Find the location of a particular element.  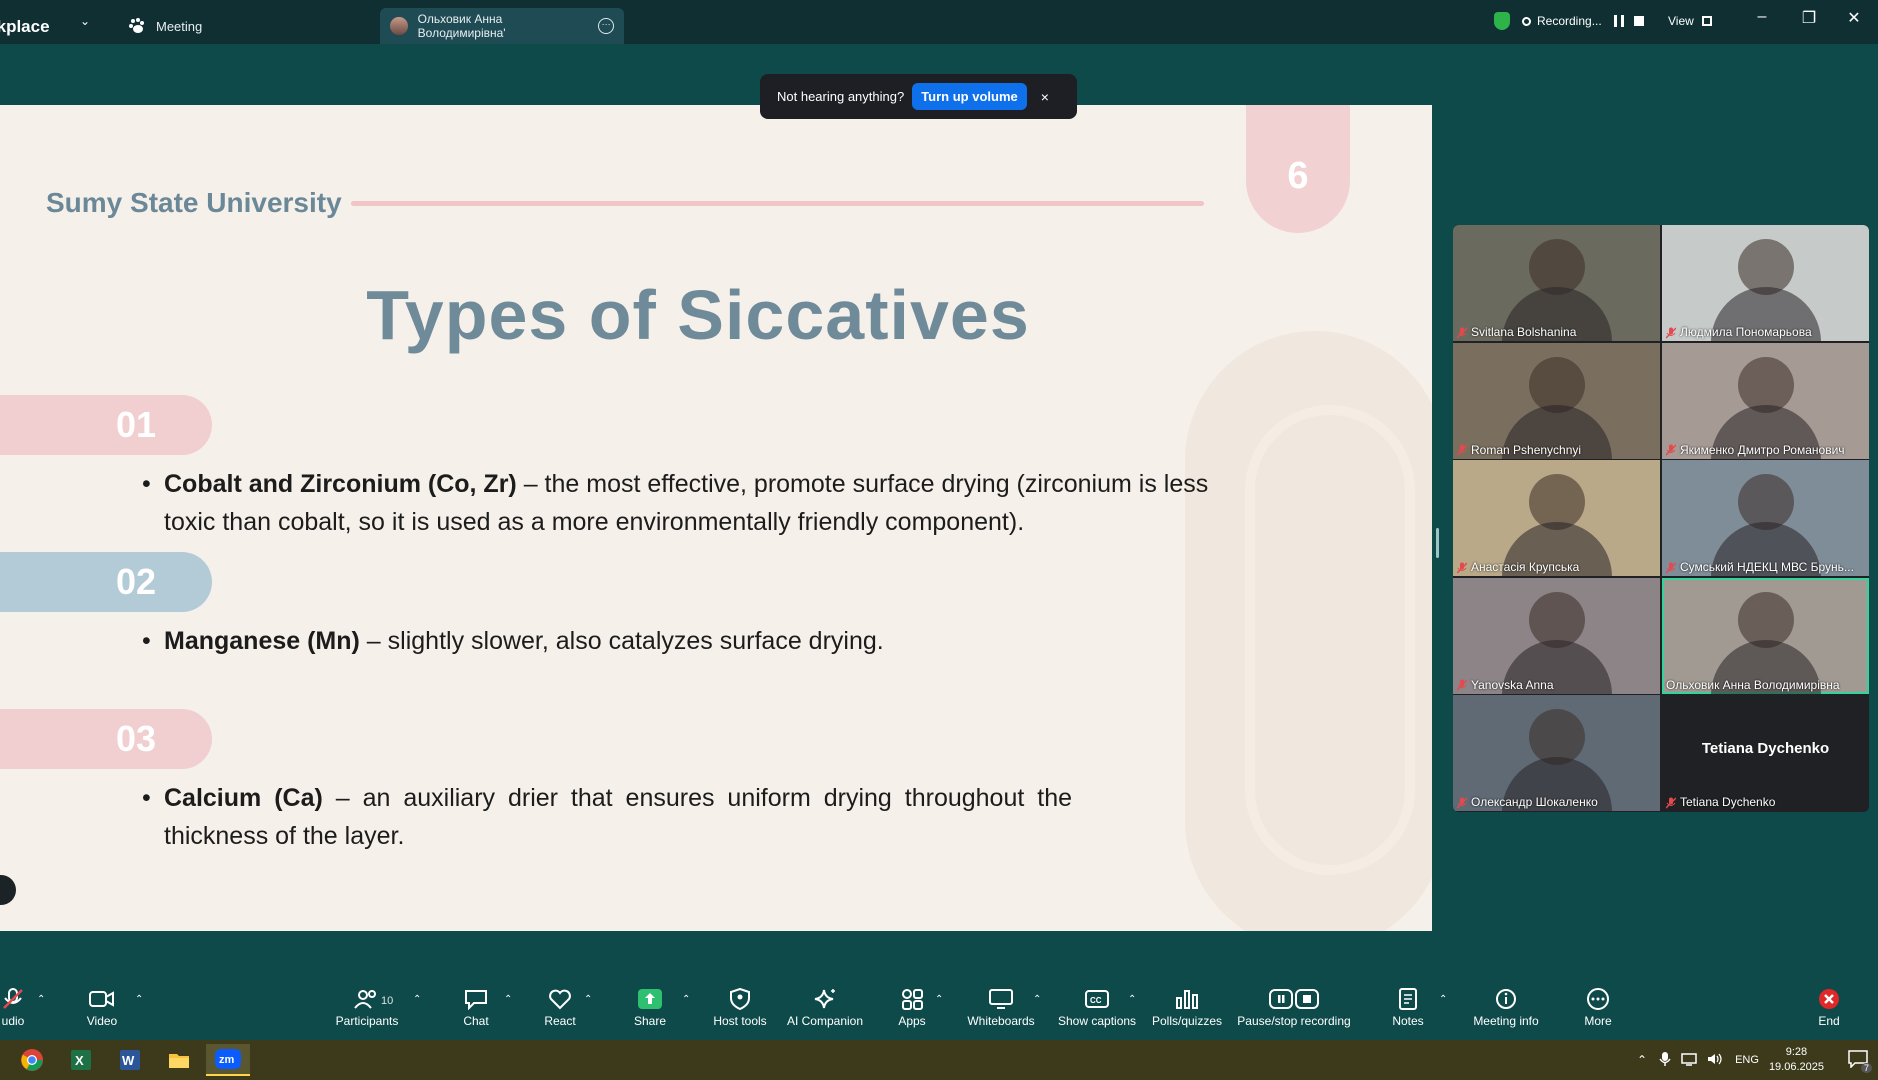

participant-video-tile: Якименко Дмитро Романович is located at coordinates (1765, 400).